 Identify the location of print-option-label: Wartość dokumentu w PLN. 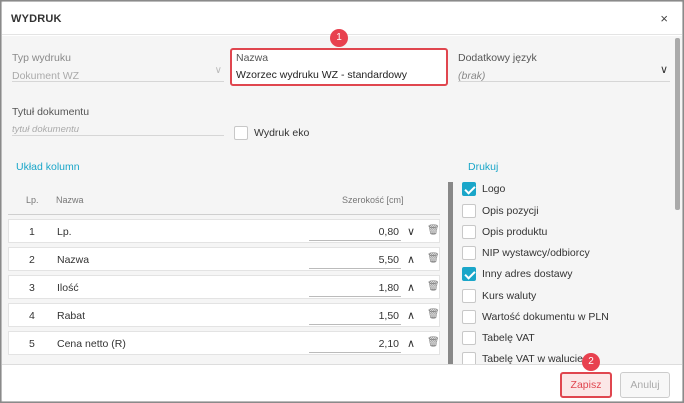
(545, 317).